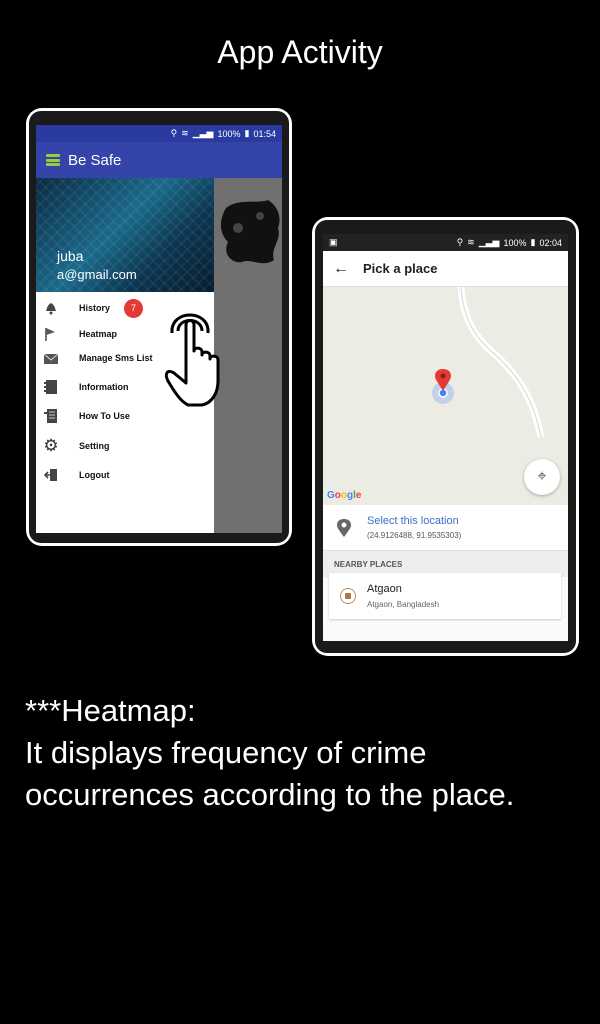 The height and width of the screenshot is (1024, 600). I want to click on gear-icon: ⚙, so click(51, 445).